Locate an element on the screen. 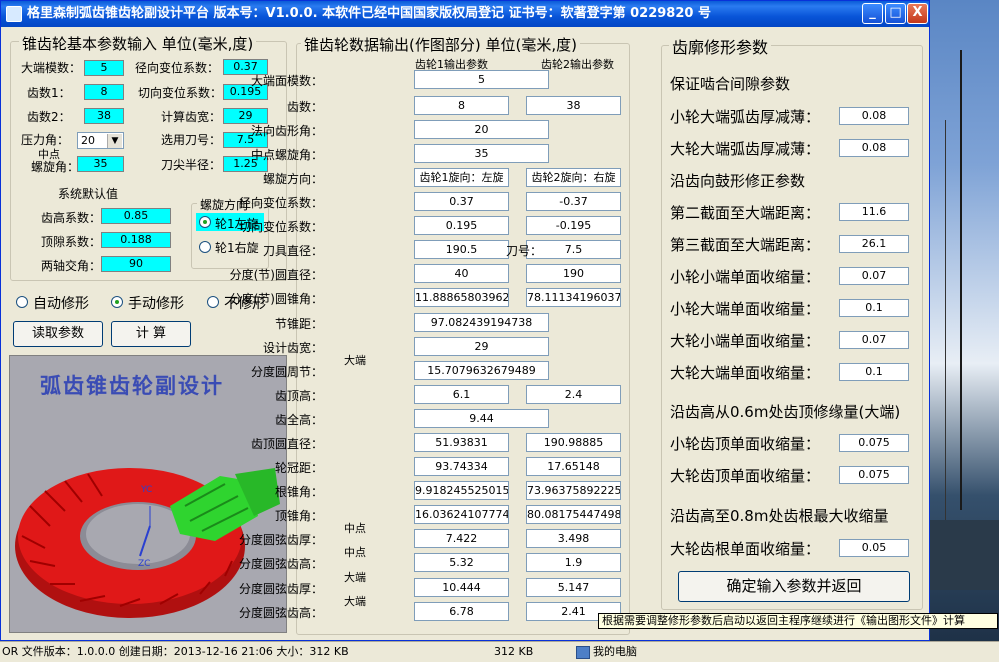 Image resolution: width=999 pixels, height=662 pixels. output-gear1-field: 7.422 is located at coordinates (461, 538).